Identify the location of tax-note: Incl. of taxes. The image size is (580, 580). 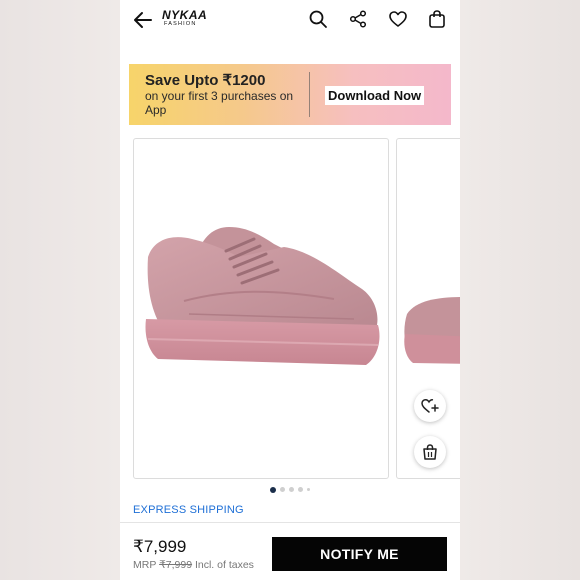
(224, 565).